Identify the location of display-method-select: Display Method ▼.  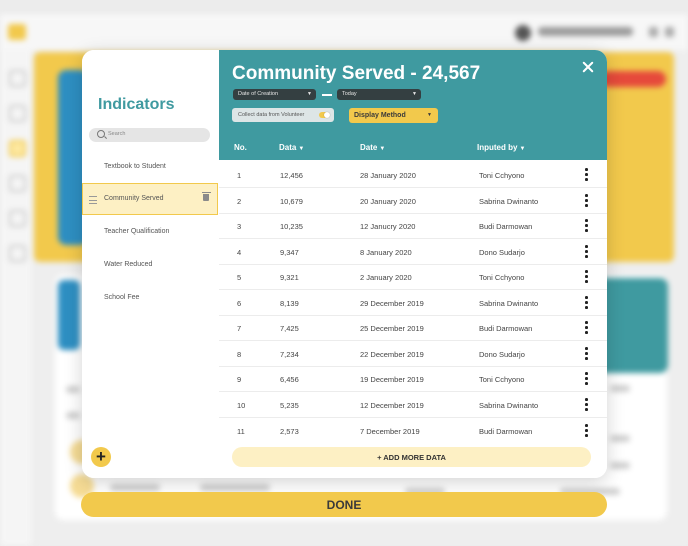
(393, 115).